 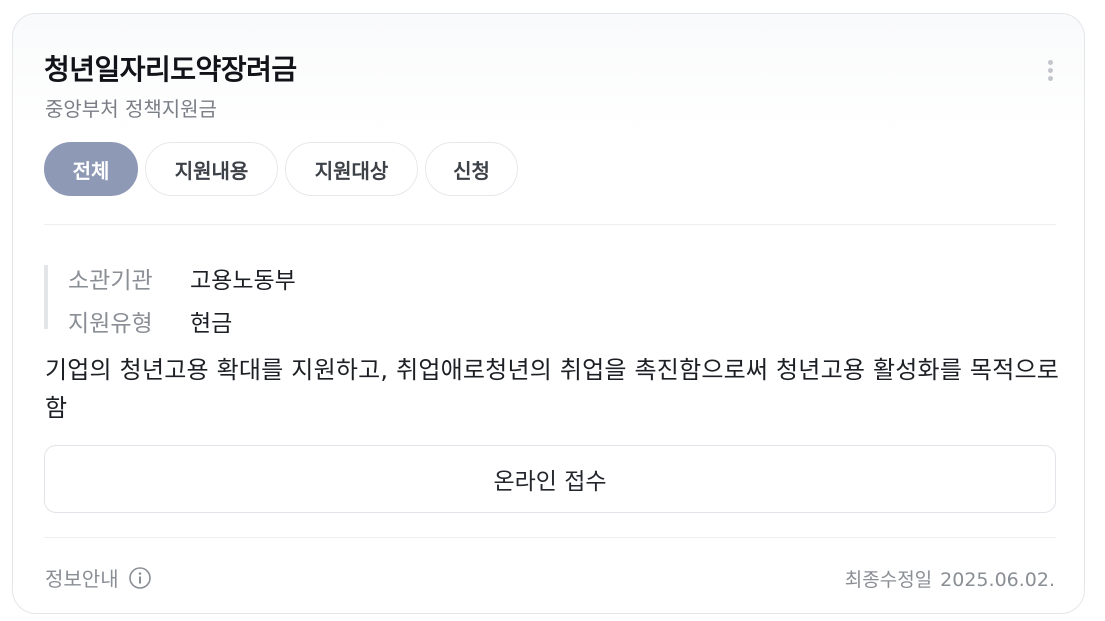 What do you see at coordinates (550, 537) in the screenshot?
I see `divider-bottom` at bounding box center [550, 537].